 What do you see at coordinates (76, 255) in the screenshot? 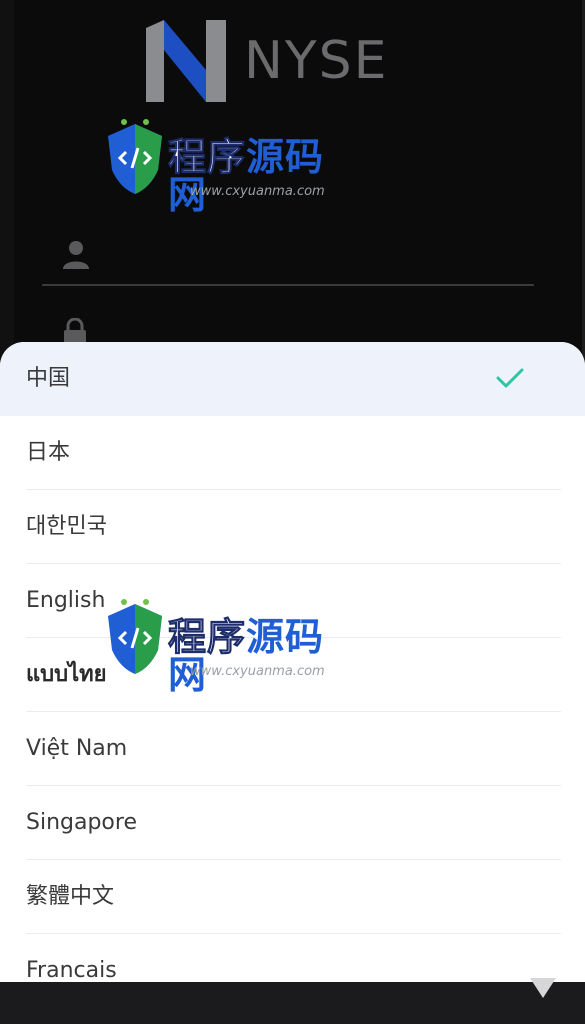
I see `user-icon` at bounding box center [76, 255].